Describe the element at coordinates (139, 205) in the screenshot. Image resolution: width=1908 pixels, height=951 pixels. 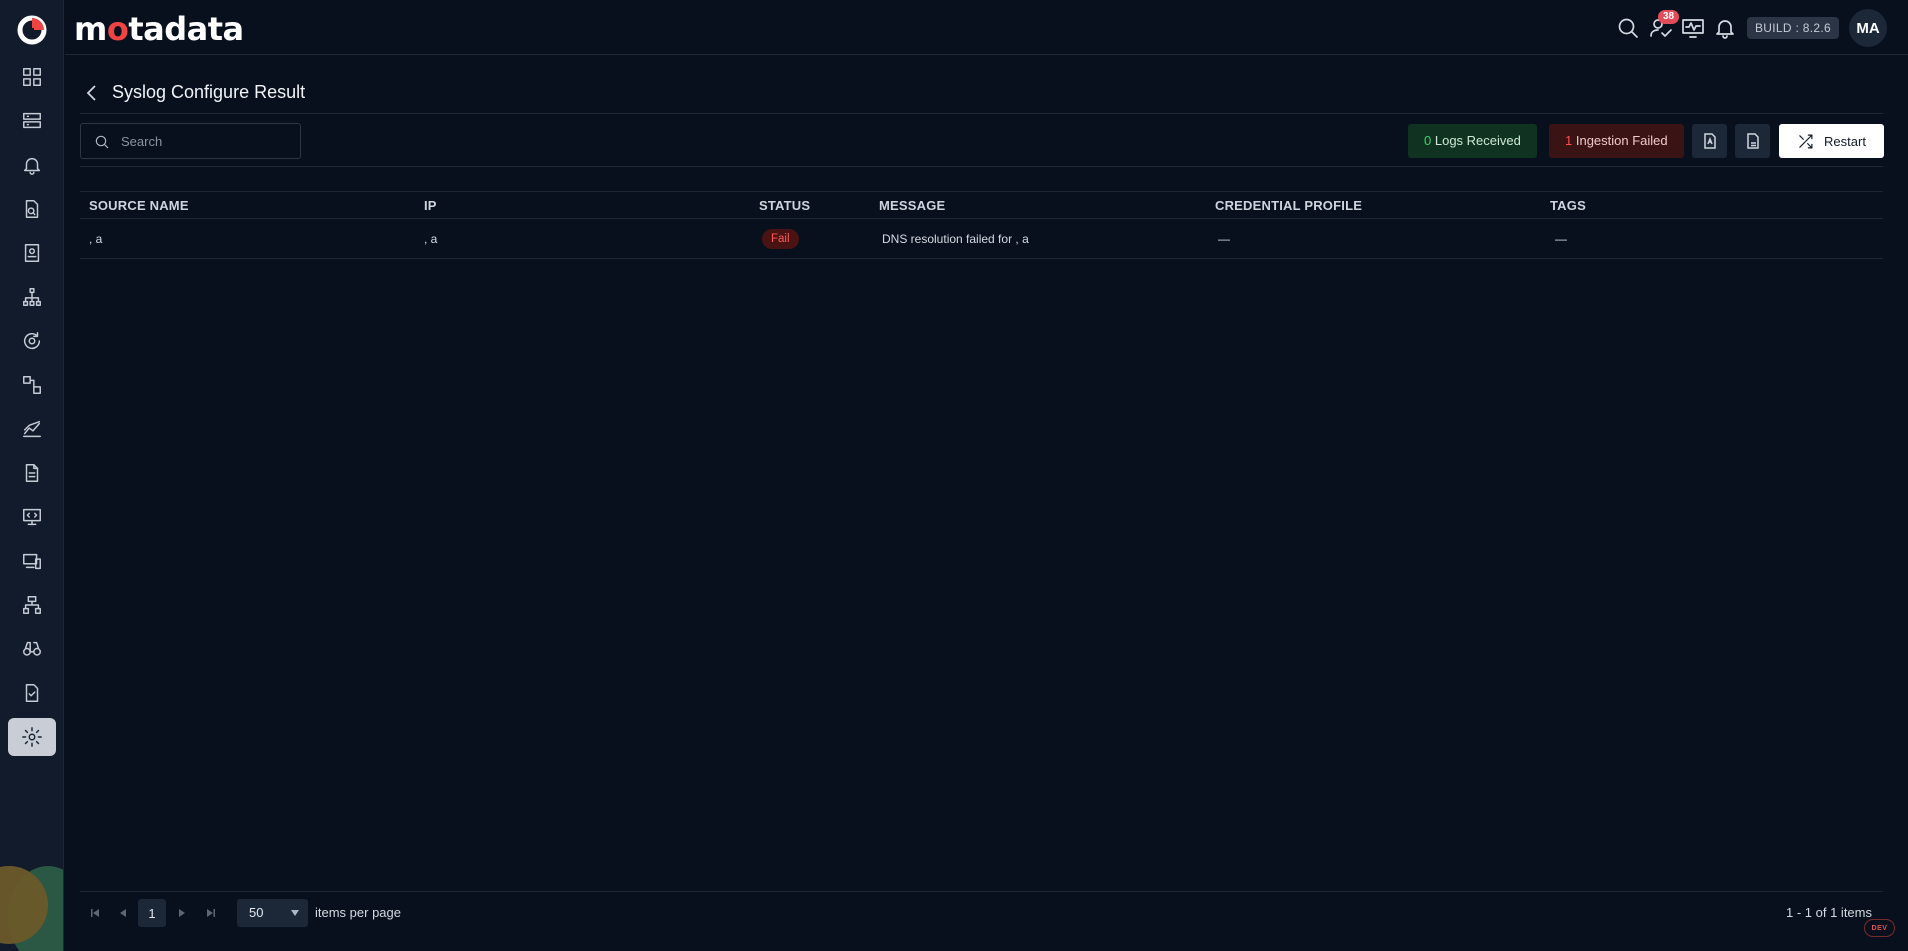
I see `column-header-source-name: SOURCE NAME` at that location.